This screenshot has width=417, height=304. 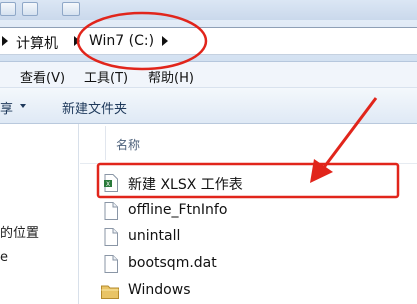 What do you see at coordinates (106, 76) in the screenshot?
I see `menu-tools: 工具(T)` at bounding box center [106, 76].